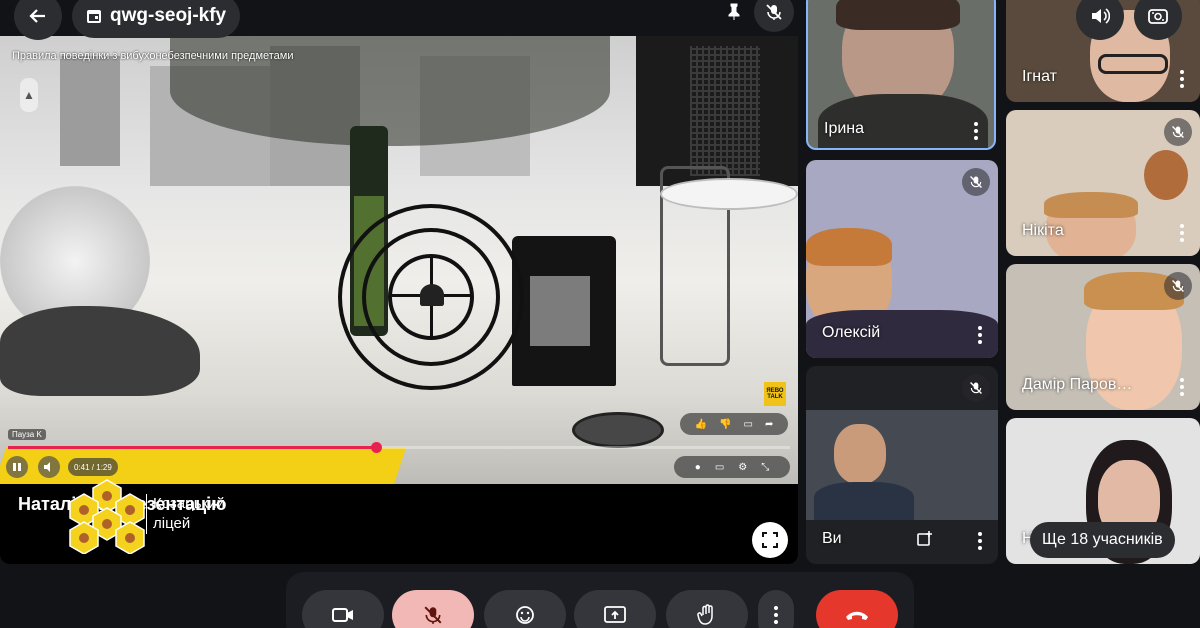  Describe the element at coordinates (432, 295) in the screenshot. I see `bomb-object` at that location.